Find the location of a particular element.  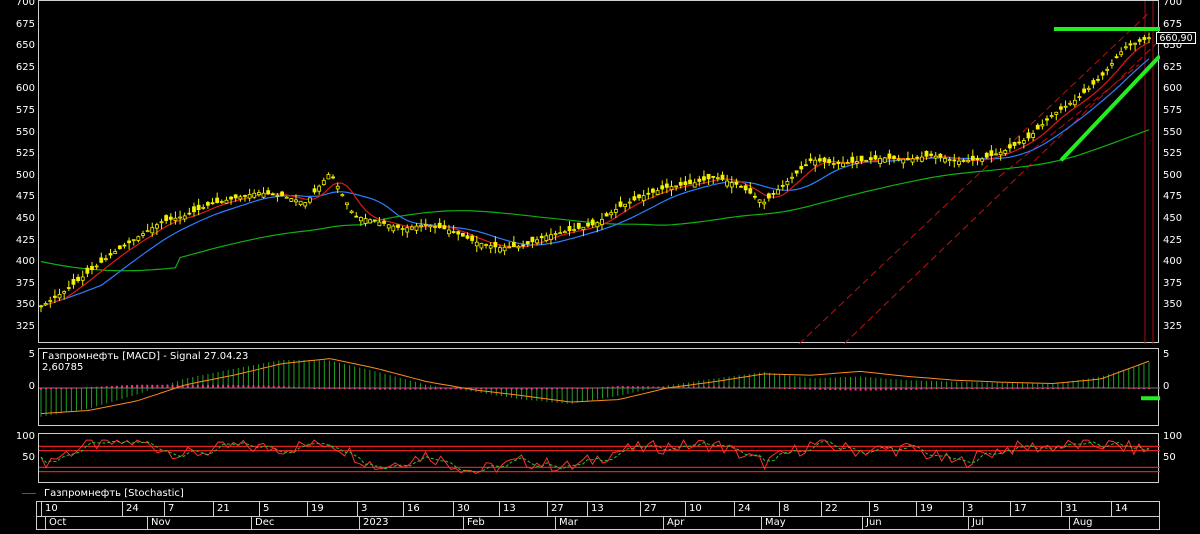

time-day-label: 13 is located at coordinates (595, 509).